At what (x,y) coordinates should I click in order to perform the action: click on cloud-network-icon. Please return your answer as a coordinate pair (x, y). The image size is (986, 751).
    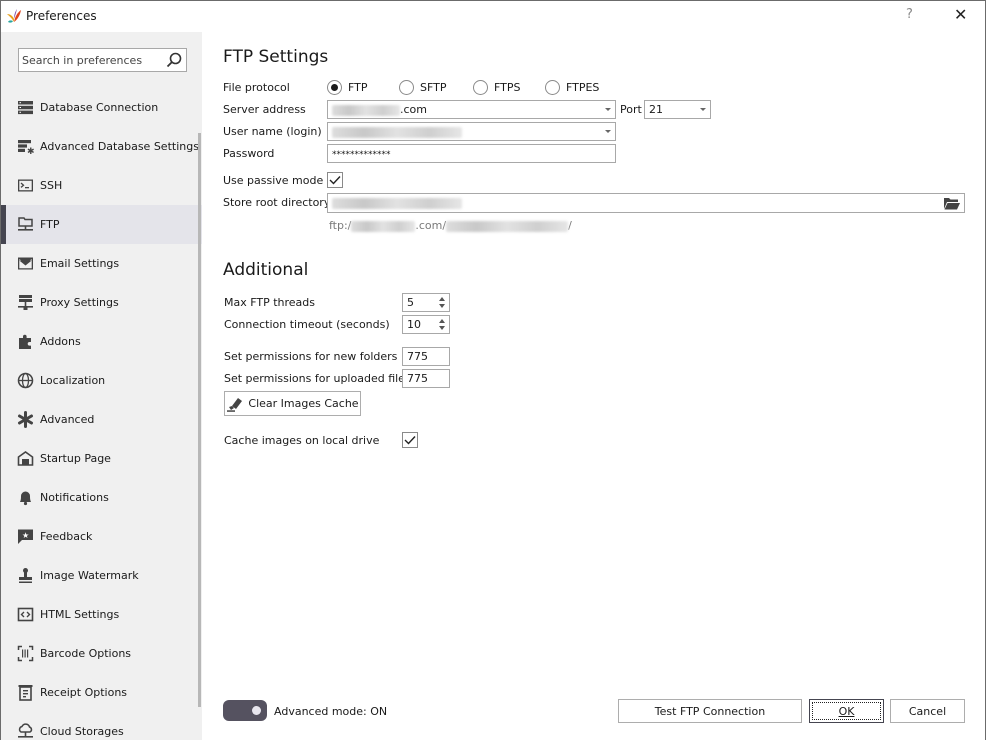
    Looking at the image, I should click on (25, 731).